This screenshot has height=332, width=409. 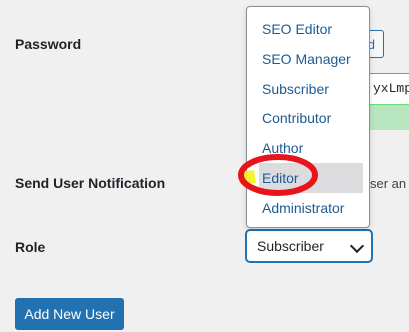 I want to click on send-notification-label: Send User Notification, so click(x=90, y=183).